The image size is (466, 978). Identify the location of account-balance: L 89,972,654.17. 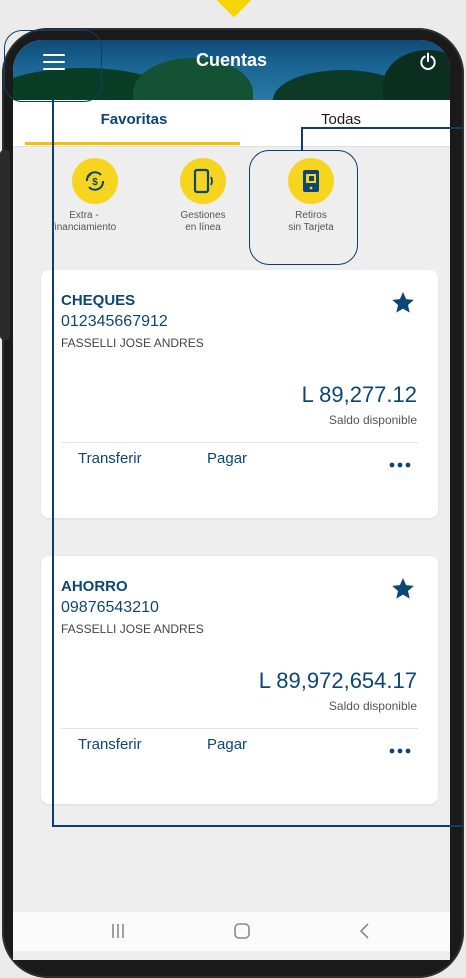
(337, 680).